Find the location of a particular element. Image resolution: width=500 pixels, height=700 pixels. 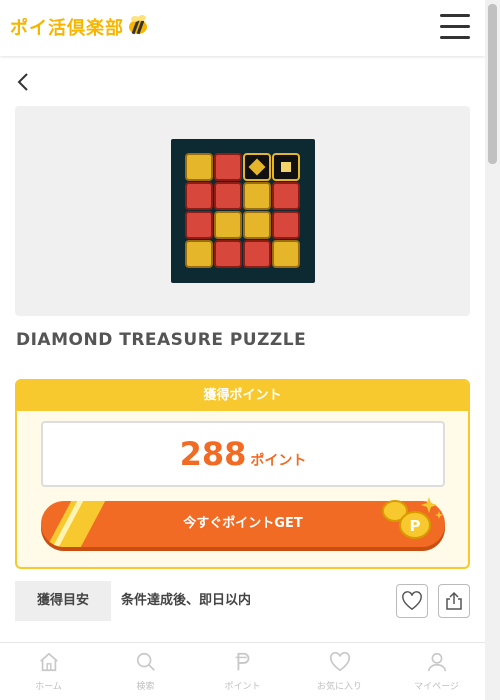

svg-text: P is located at coordinates (415, 526).